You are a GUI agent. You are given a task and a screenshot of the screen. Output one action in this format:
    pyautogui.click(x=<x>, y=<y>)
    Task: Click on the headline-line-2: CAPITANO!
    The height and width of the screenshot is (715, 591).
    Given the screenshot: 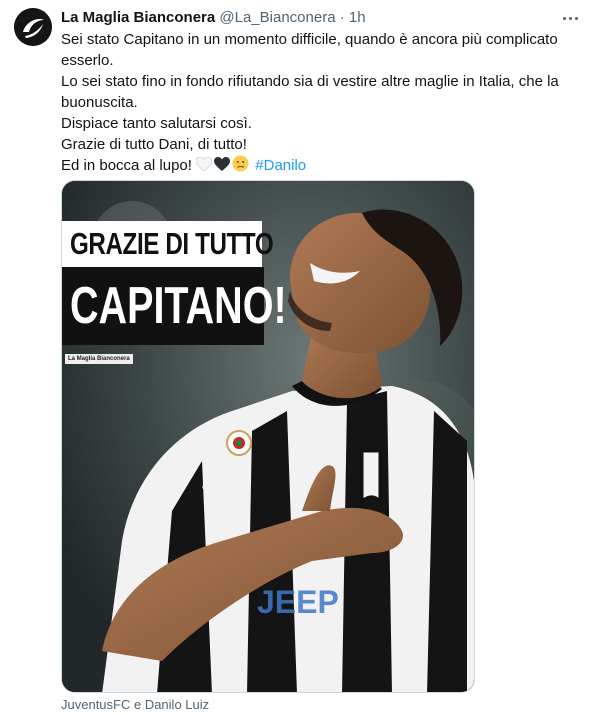 What is the action you would take?
    pyautogui.click(x=178, y=306)
    